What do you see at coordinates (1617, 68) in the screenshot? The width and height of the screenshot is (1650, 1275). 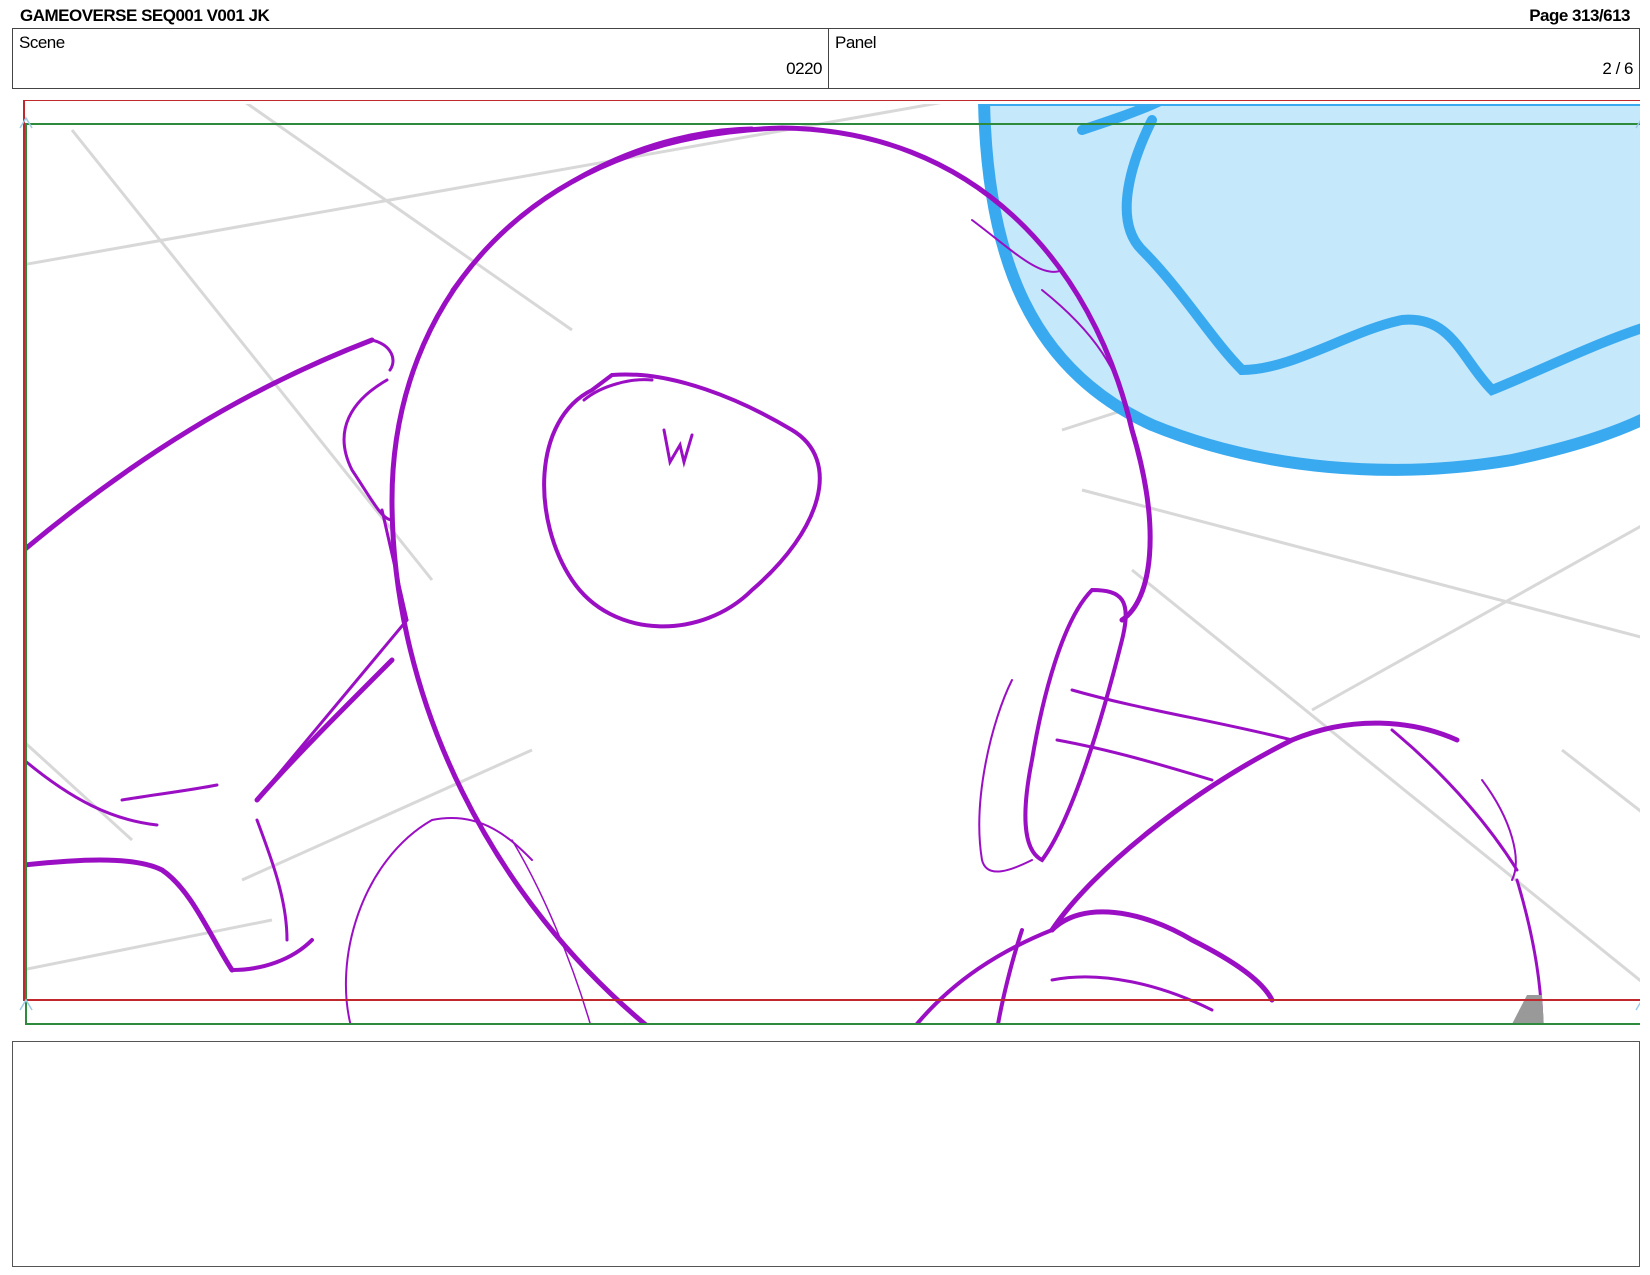 I see `panel-number: 2 / 6` at bounding box center [1617, 68].